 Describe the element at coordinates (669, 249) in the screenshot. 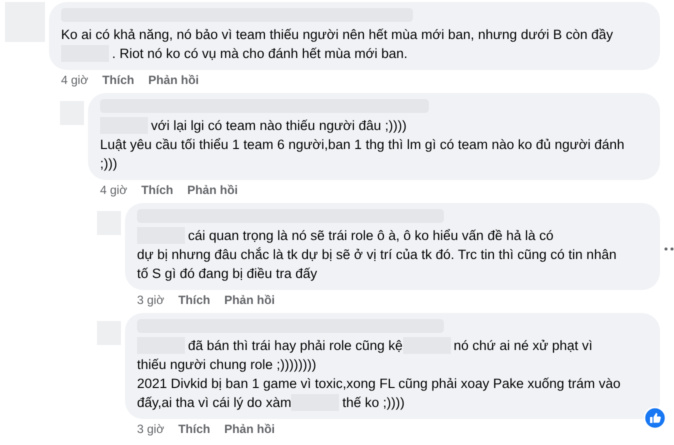

I see `more-icon` at that location.